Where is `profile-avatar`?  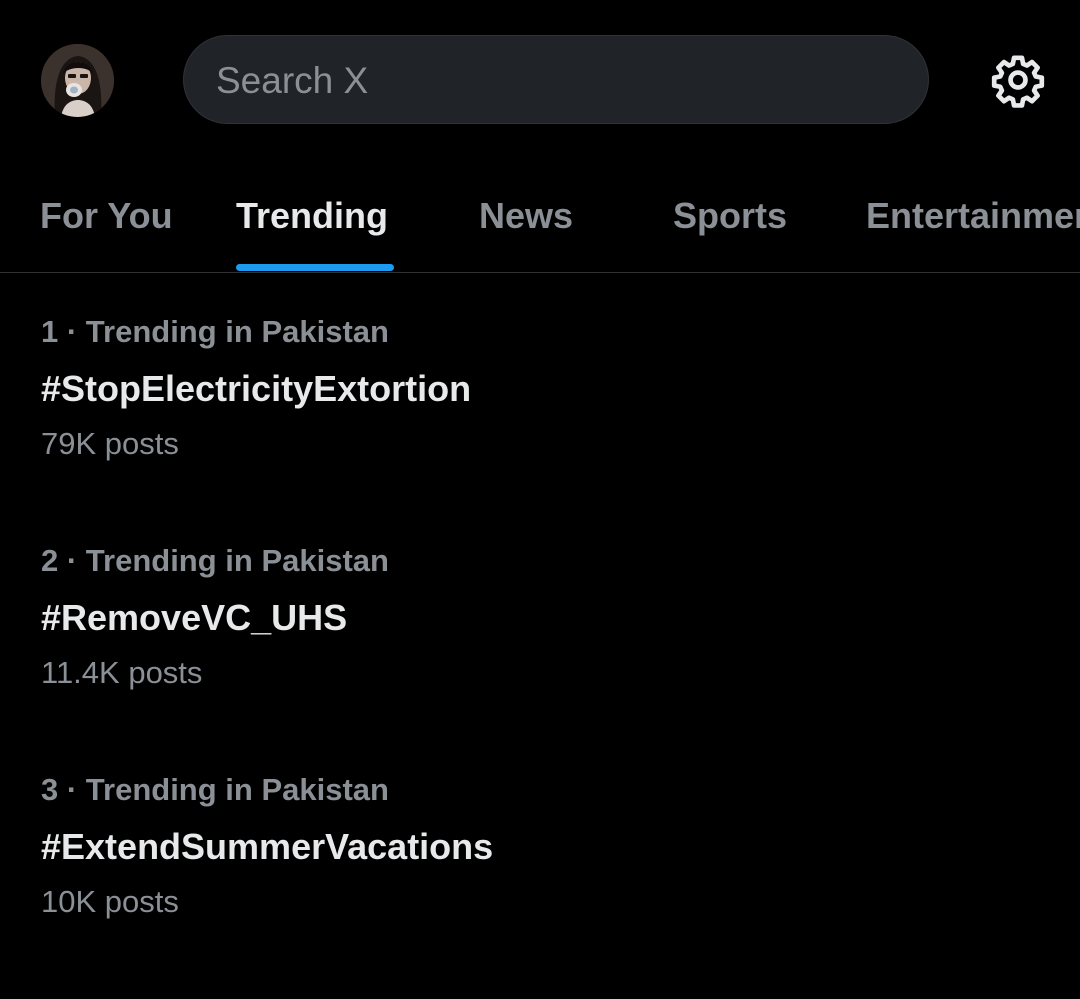
profile-avatar is located at coordinates (77, 80).